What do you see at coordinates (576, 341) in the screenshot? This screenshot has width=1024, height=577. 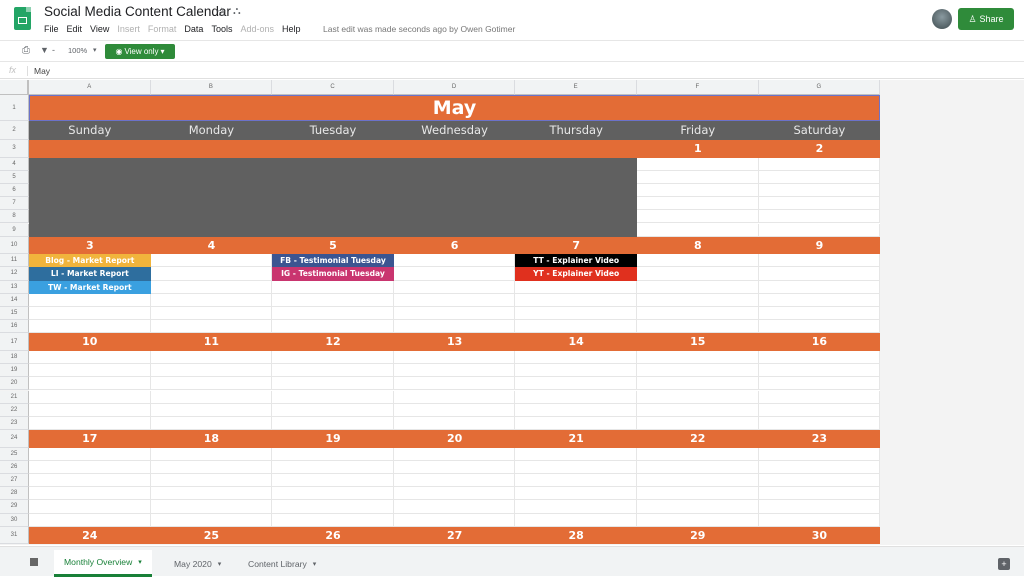 I see `date-number: 14` at bounding box center [576, 341].